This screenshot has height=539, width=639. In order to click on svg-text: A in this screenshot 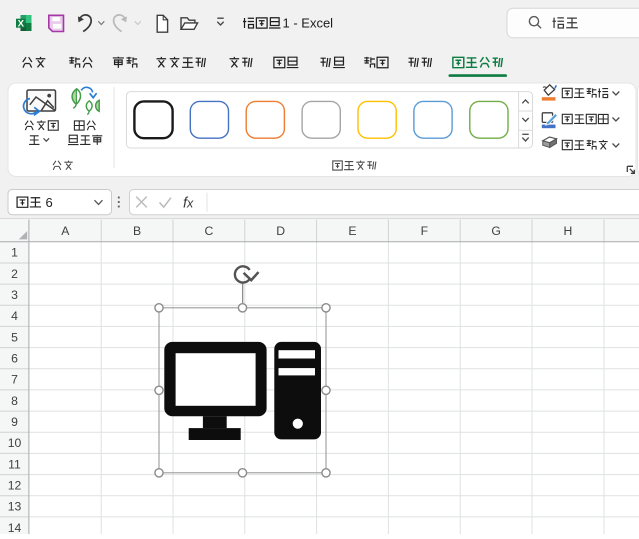, I will do `click(65, 231)`.